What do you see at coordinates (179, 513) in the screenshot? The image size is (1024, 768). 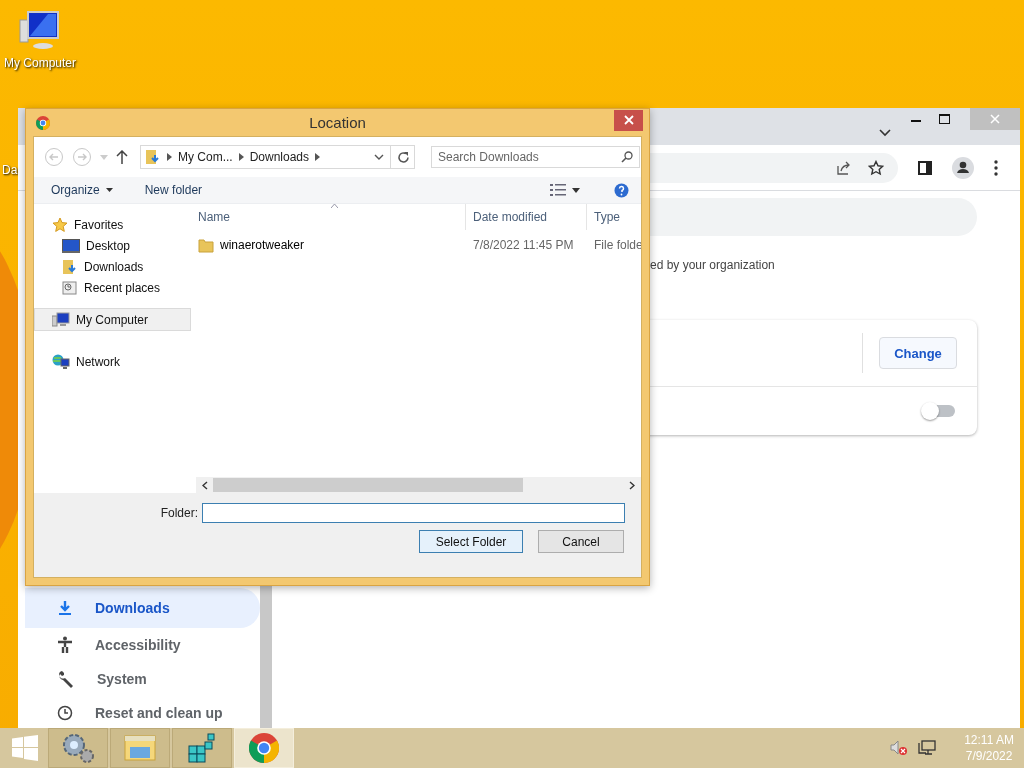 I see `folder-label: Folder:` at bounding box center [179, 513].